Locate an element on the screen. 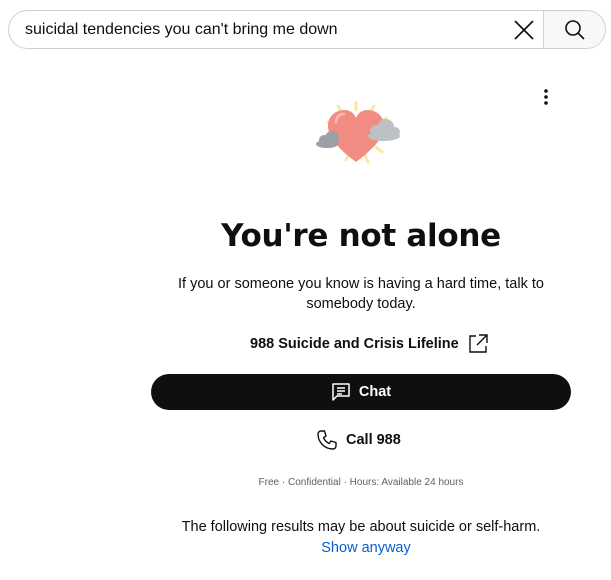 This screenshot has height=580, width=611. chat-label: Chat is located at coordinates (375, 392).